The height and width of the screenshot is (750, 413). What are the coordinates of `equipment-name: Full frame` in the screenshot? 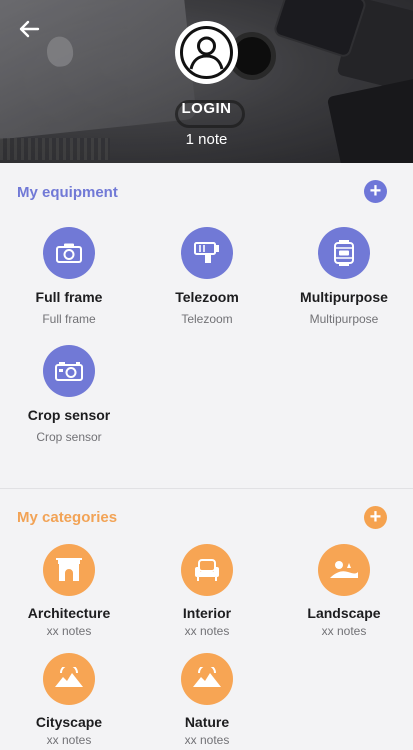 It's located at (69, 297).